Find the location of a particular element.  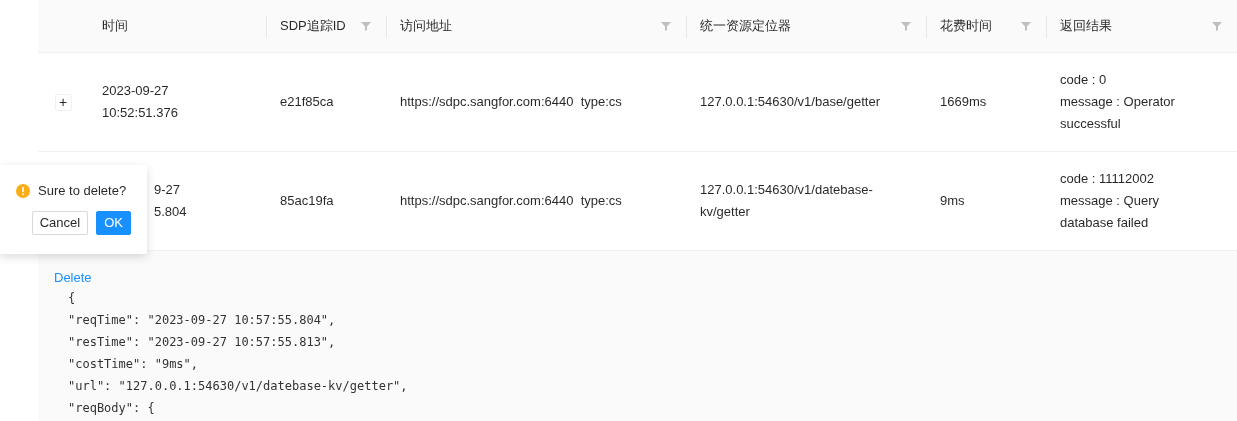

table-cell: e21f85ca is located at coordinates (307, 102).